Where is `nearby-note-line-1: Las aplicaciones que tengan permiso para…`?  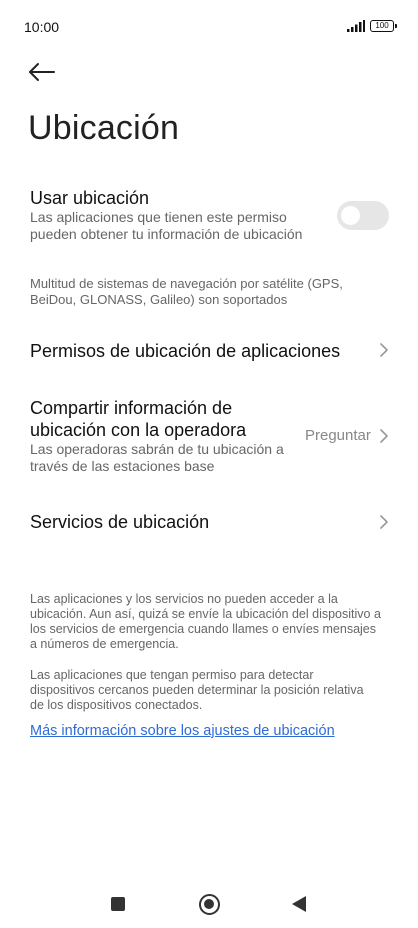
nearby-note-line-1: Las aplicaciones que tengan permiso para… is located at coordinates (172, 675).